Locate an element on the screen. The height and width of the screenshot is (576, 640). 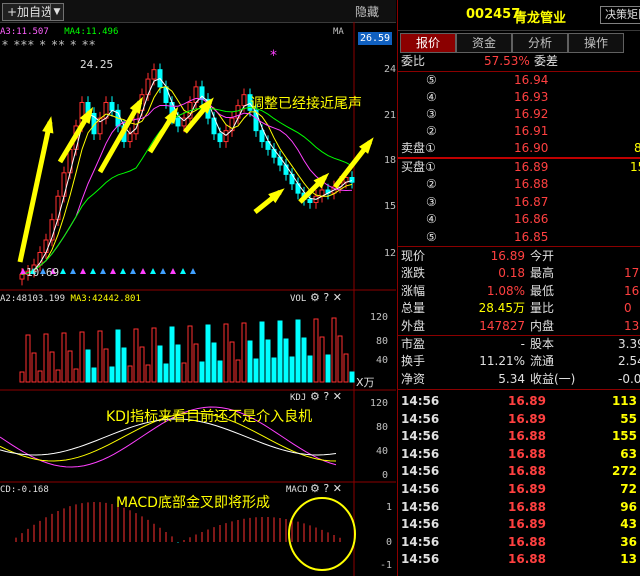
quote-header: 002457 青龙管业 决策矩阵 is located at coordinates (519, 15).